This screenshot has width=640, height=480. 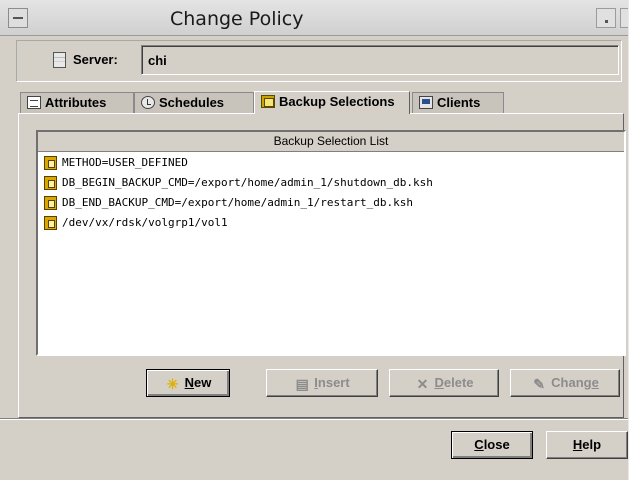 I want to click on server-icon, so click(x=59, y=60).